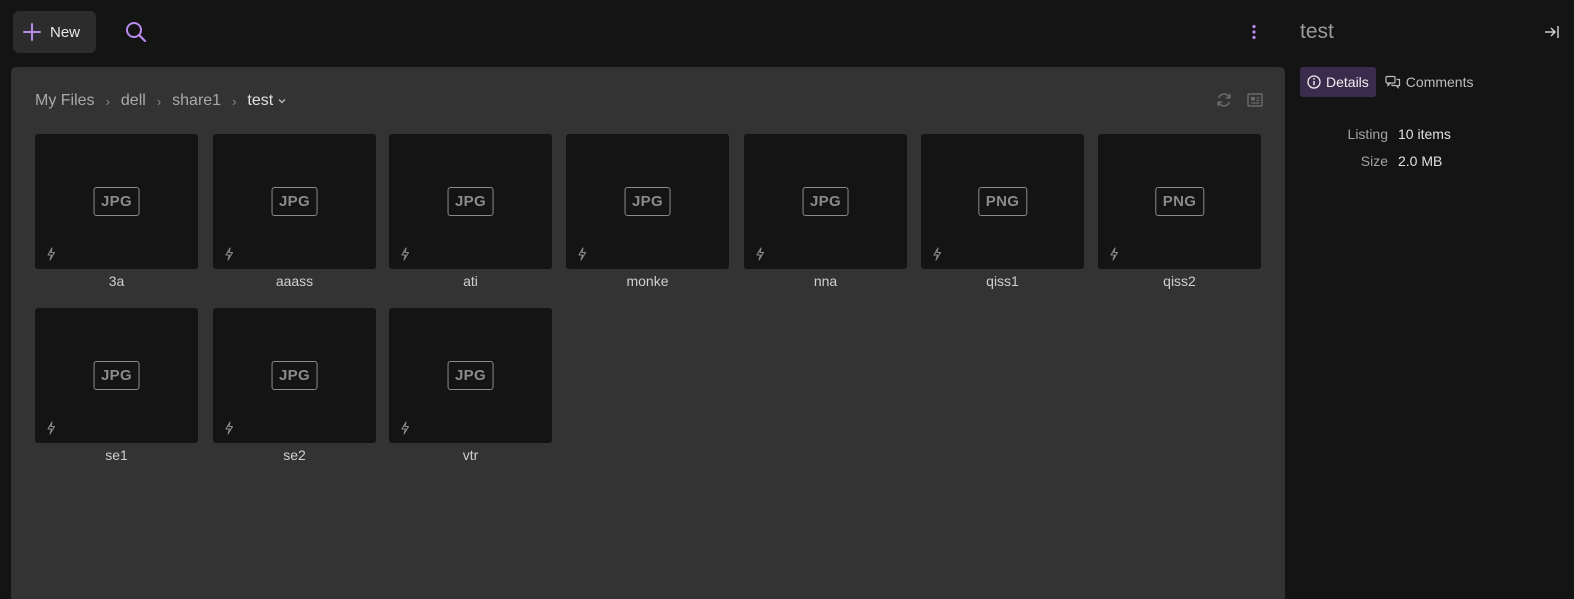  I want to click on property-value: 2.0 MB, so click(1420, 160).